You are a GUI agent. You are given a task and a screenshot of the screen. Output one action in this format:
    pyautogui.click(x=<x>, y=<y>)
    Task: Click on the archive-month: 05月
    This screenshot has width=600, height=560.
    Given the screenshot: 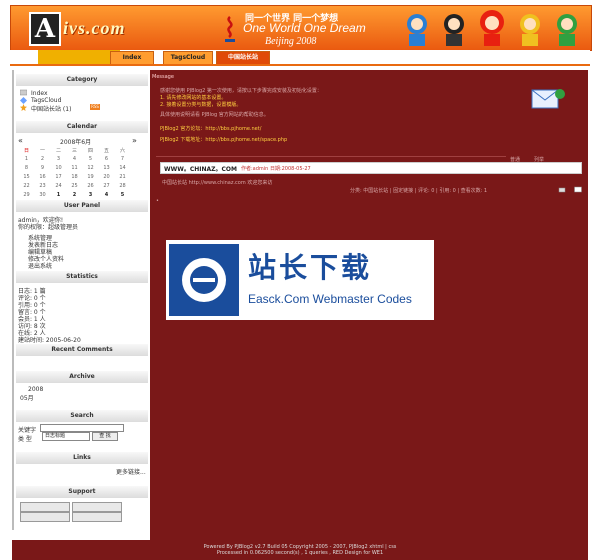 What is the action you would take?
    pyautogui.click(x=27, y=397)
    